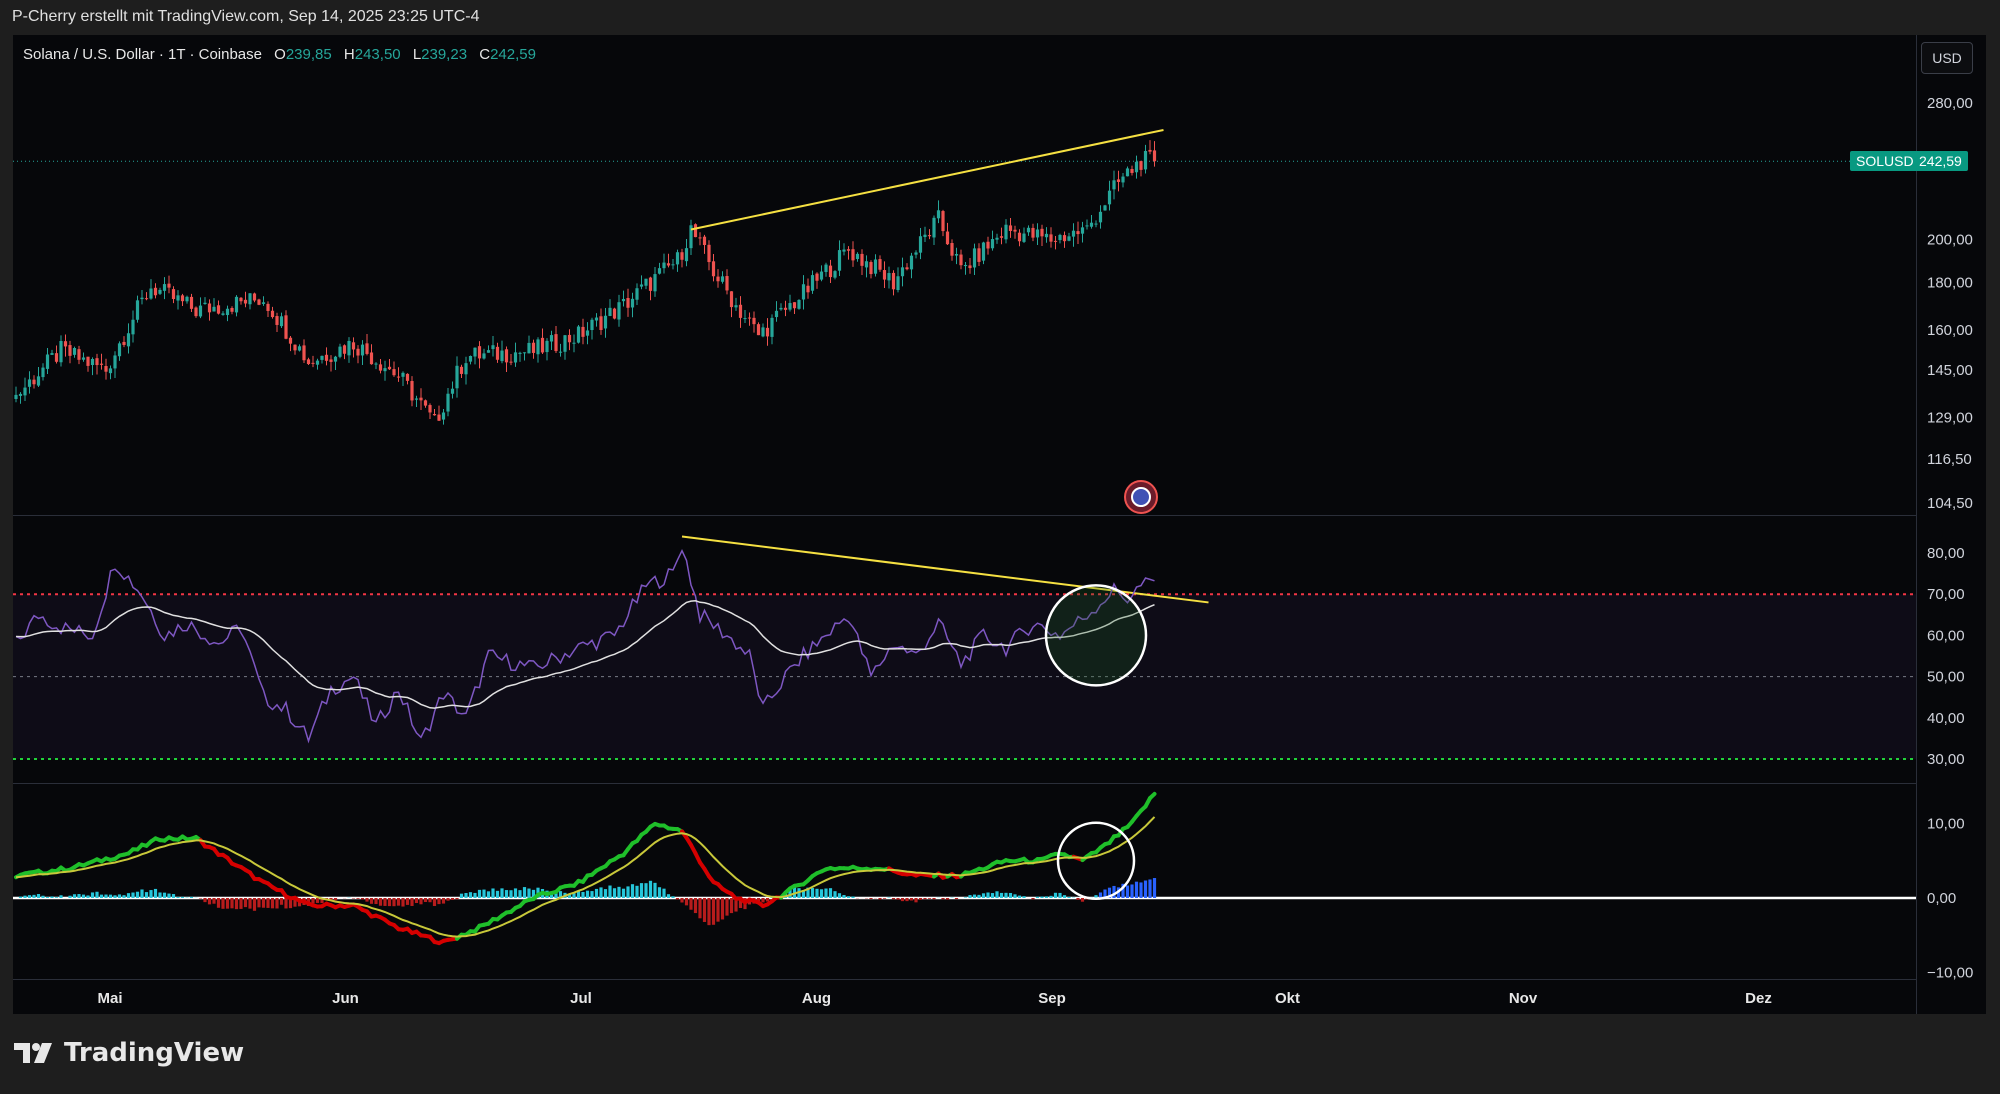 The width and height of the screenshot is (2000, 1094). Describe the element at coordinates (1916, 524) in the screenshot. I see `price-axis-border` at that location.